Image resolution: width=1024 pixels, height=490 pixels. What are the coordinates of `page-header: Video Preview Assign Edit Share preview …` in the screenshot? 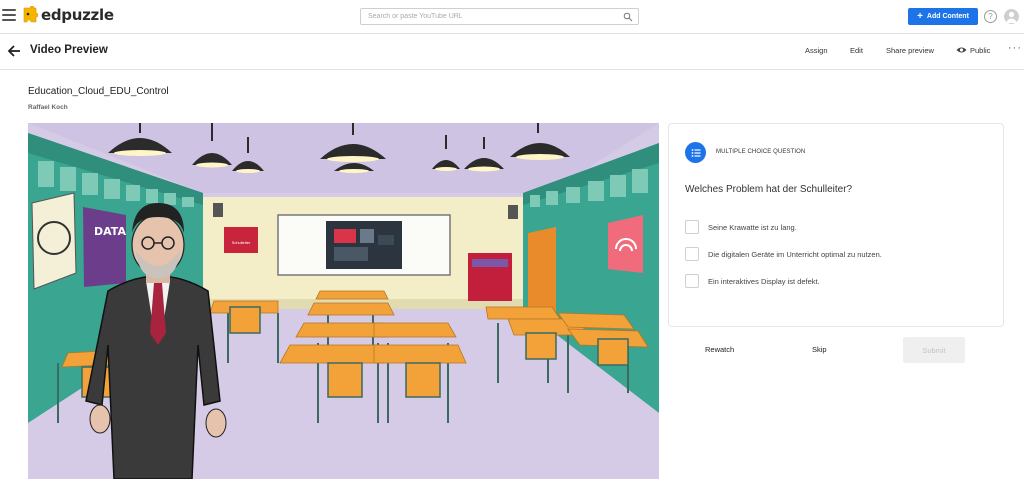 It's located at (512, 52).